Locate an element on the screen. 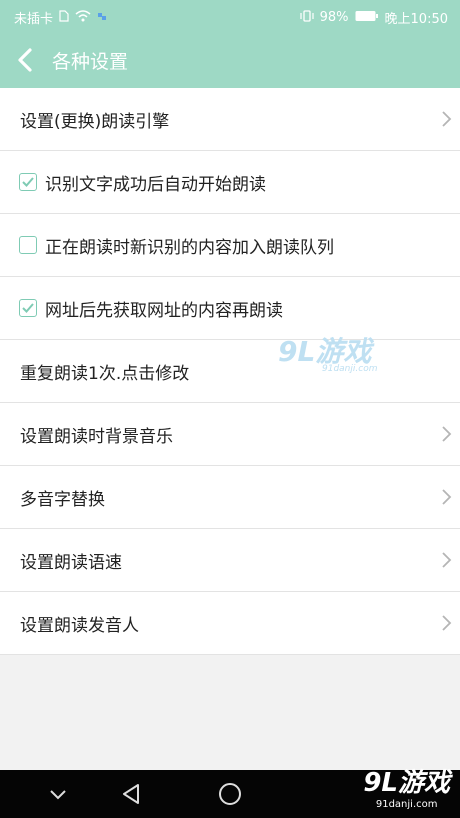  corner-logo-brand: 9L游戏 is located at coordinates (406, 783).